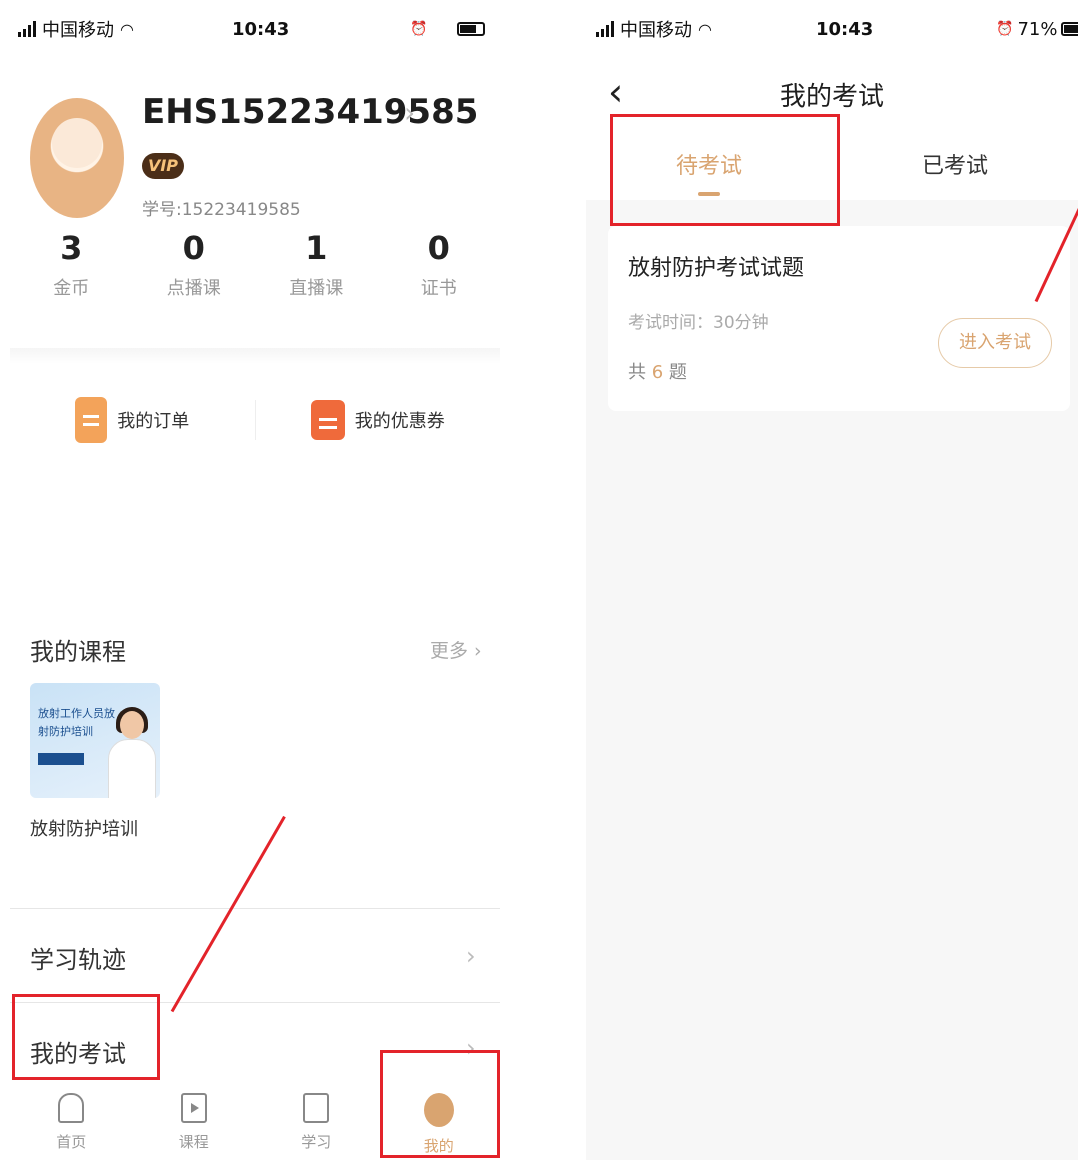 Image resolution: width=1078 pixels, height=1160 pixels. I want to click on stat-label: 金币, so click(71, 288).